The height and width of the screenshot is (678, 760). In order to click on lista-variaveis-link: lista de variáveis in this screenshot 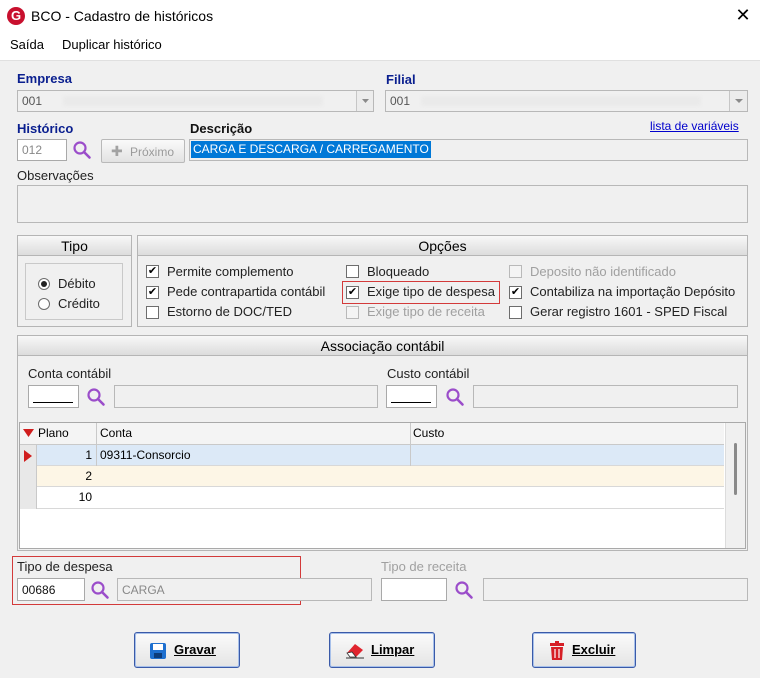, I will do `click(694, 126)`.